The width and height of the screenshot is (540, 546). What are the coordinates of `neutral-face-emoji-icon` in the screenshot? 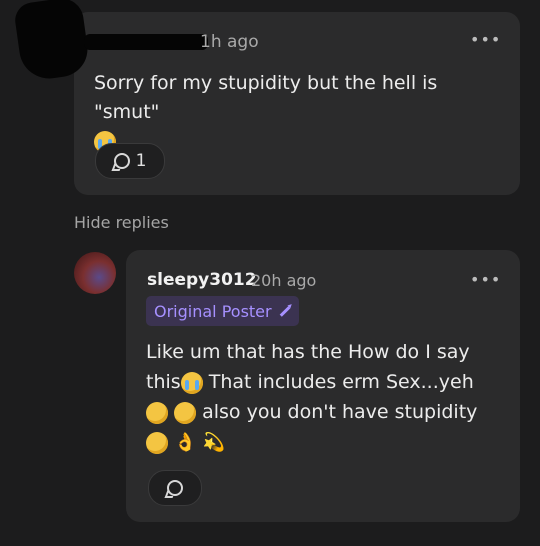 It's located at (157, 412).